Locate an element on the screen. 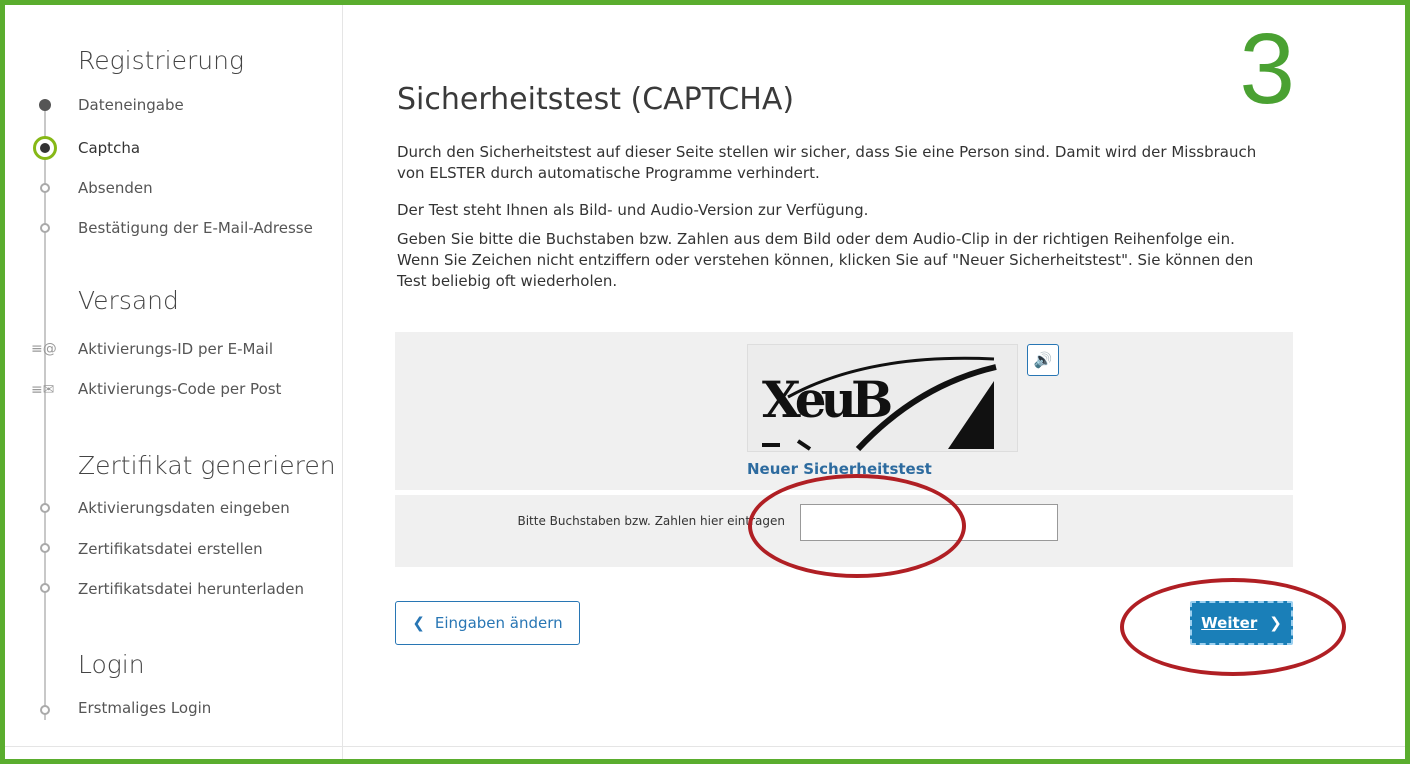 This screenshot has height=764, width=1410. captcha-input is located at coordinates (929, 522).